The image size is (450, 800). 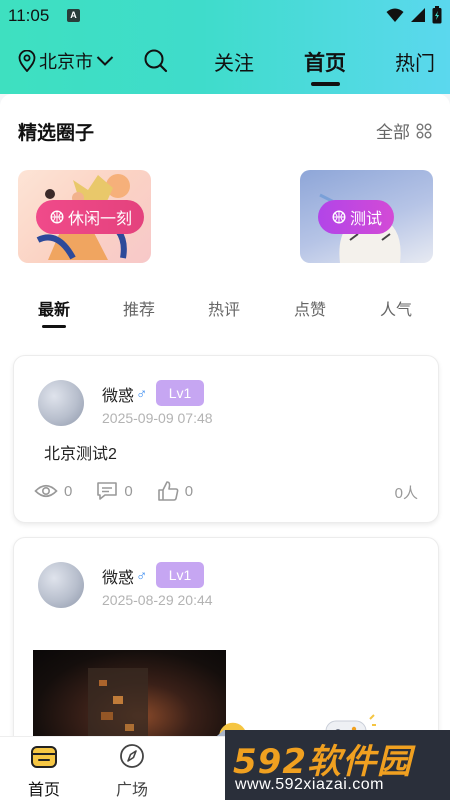 I want to click on views-stat: 0, so click(x=53, y=491).